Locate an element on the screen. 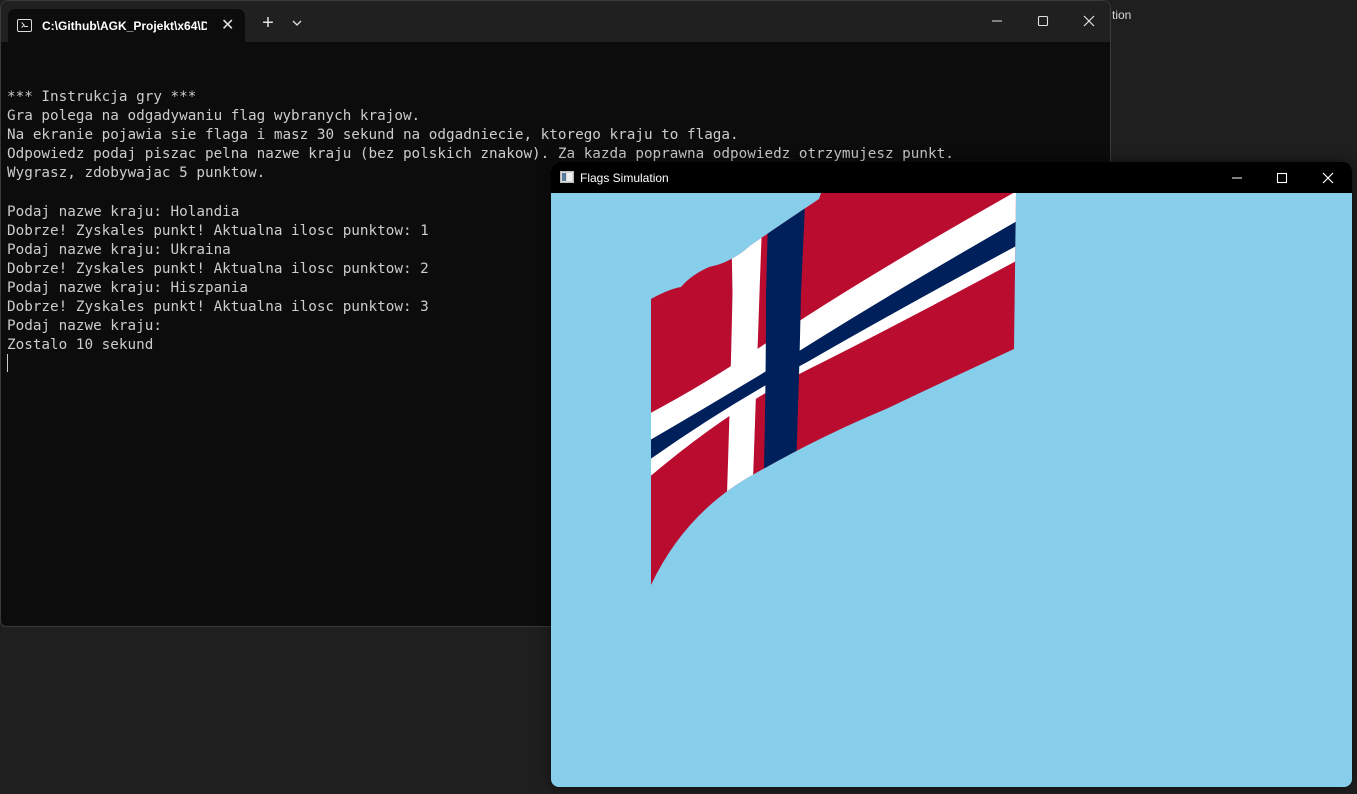 This screenshot has height=794, width=1357. new-tab-button: + is located at coordinates (268, 23).